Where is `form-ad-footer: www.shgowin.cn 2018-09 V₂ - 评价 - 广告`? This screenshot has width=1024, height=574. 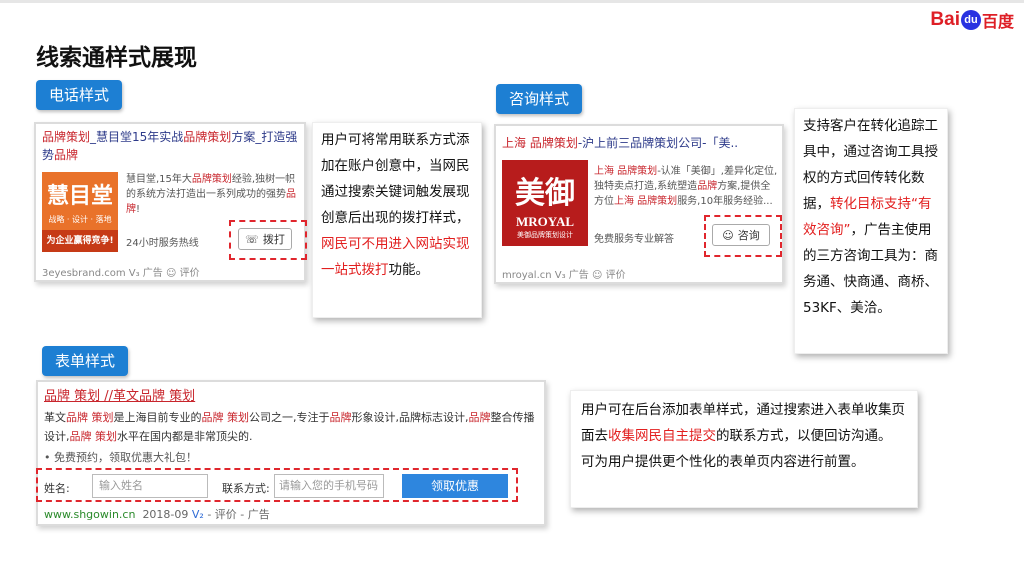 form-ad-footer: www.shgowin.cn 2018-09 V₂ - 评价 - 广告 is located at coordinates (157, 514).